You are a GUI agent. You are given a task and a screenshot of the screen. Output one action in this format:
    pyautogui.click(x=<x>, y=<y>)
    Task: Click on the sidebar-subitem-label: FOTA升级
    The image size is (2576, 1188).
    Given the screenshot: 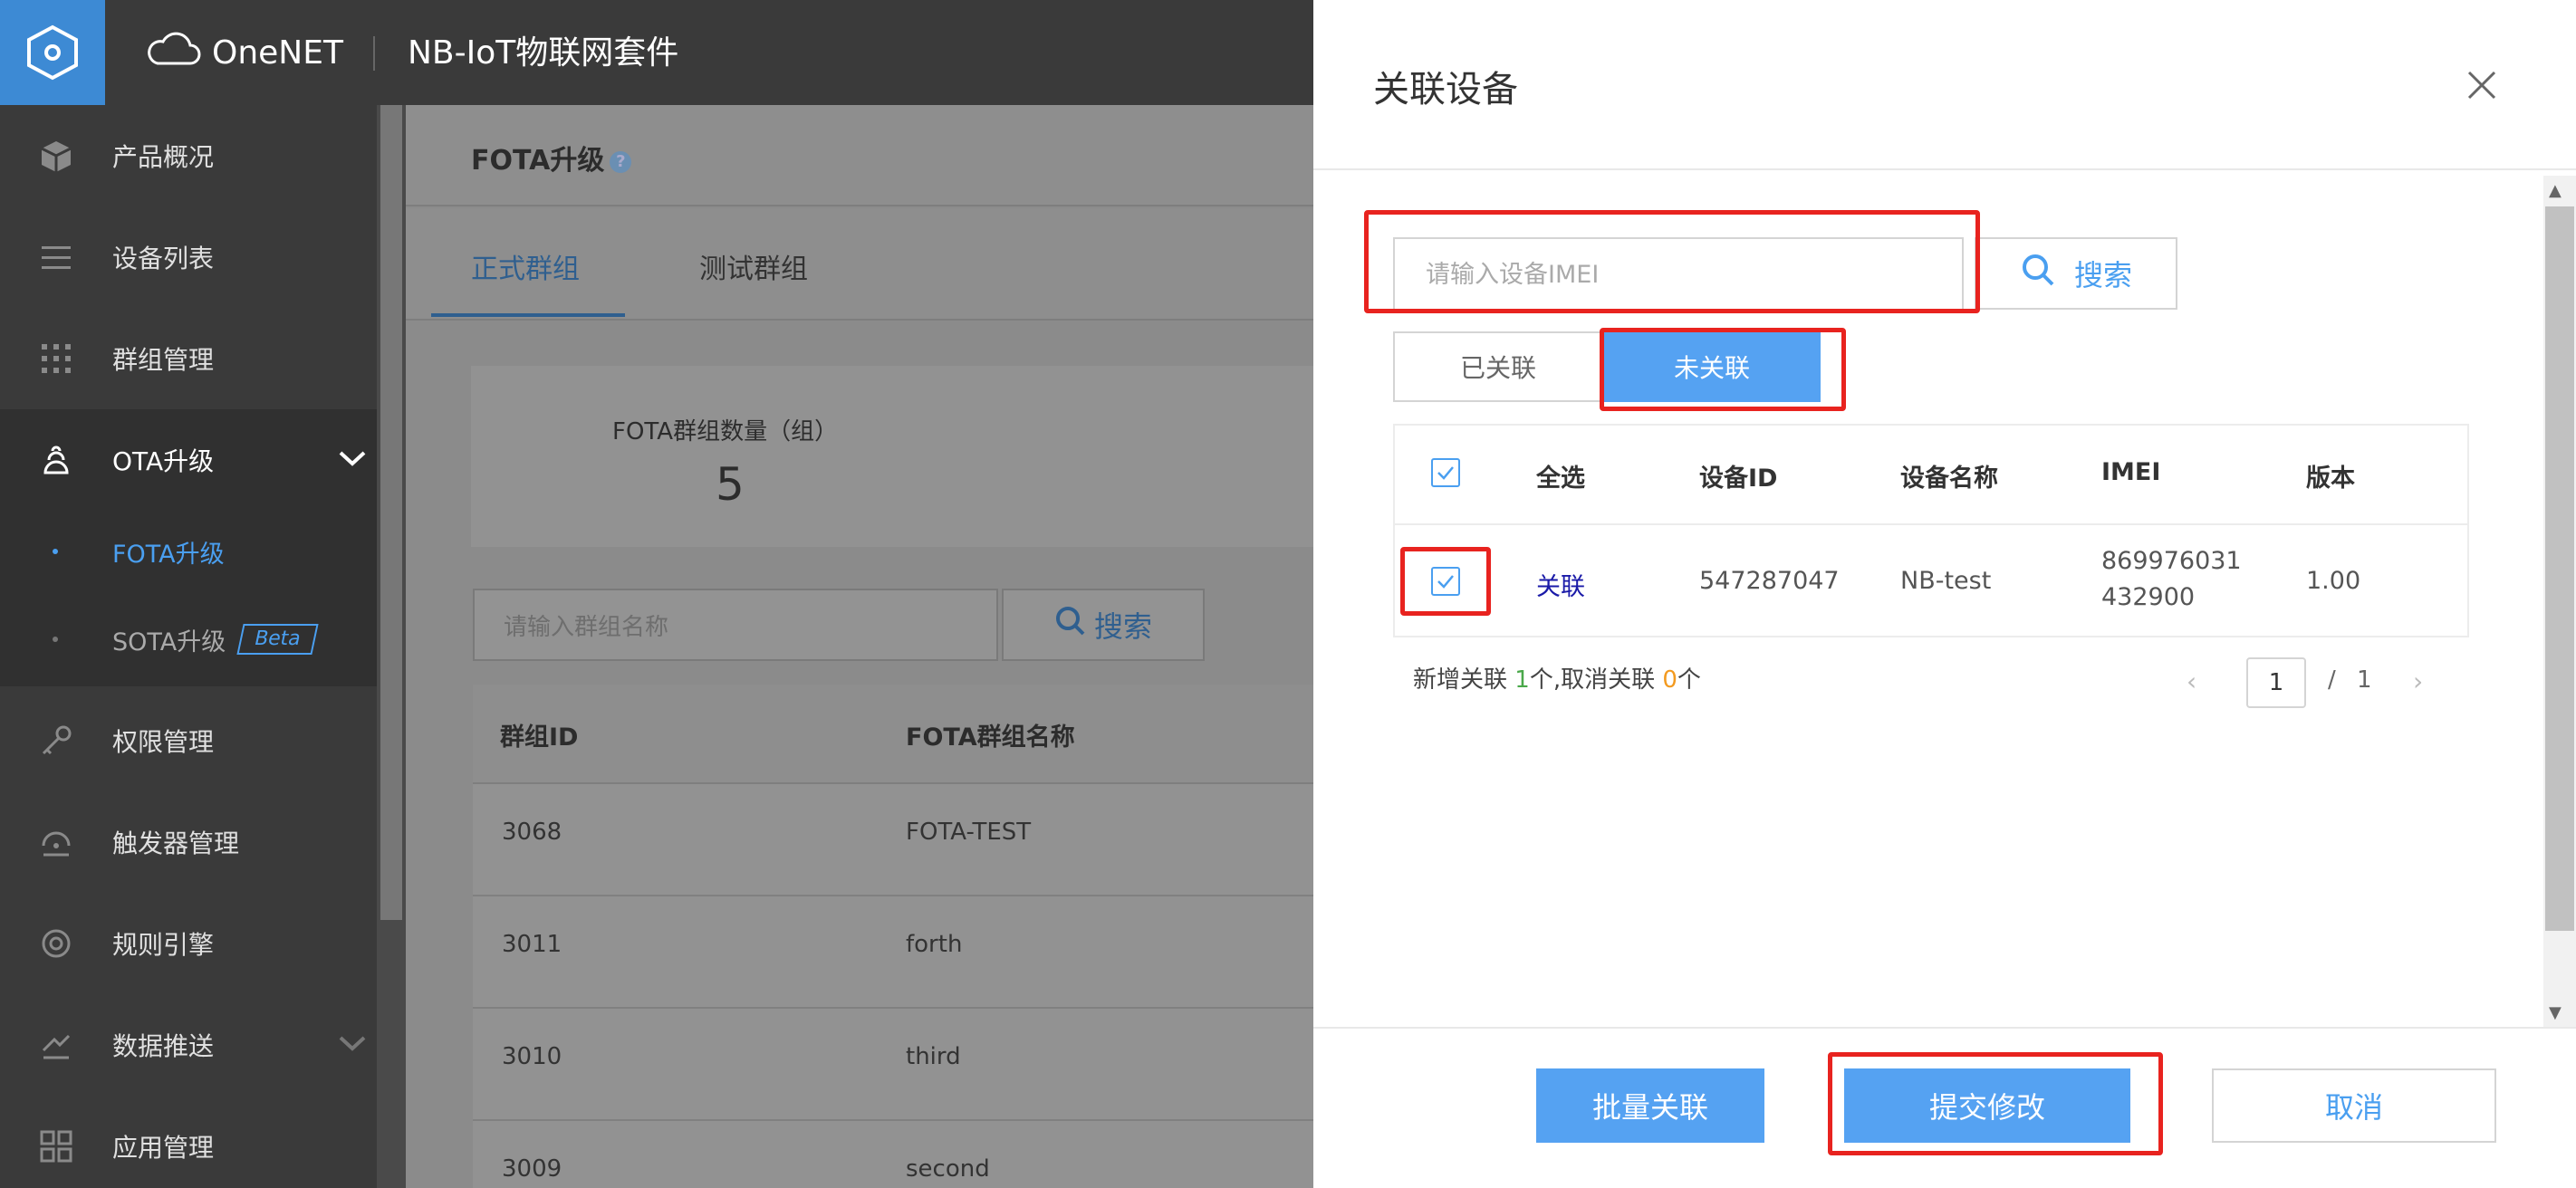 What is the action you would take?
    pyautogui.click(x=168, y=554)
    